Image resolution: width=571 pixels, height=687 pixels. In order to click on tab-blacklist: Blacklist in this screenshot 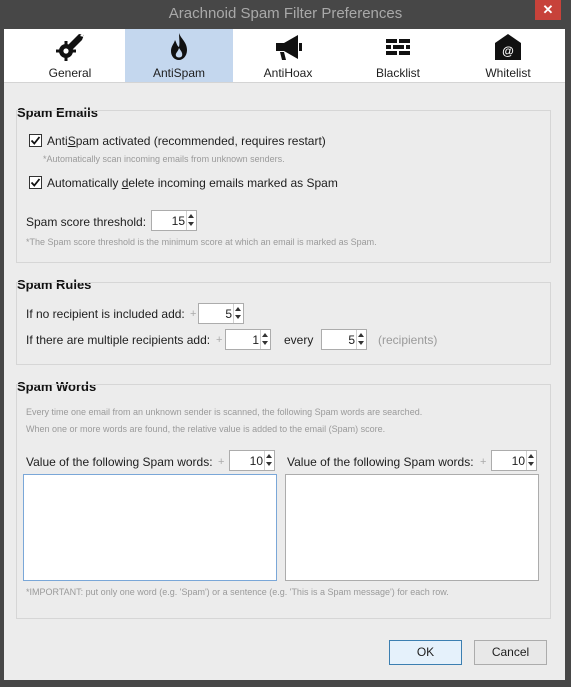, I will do `click(398, 55)`.